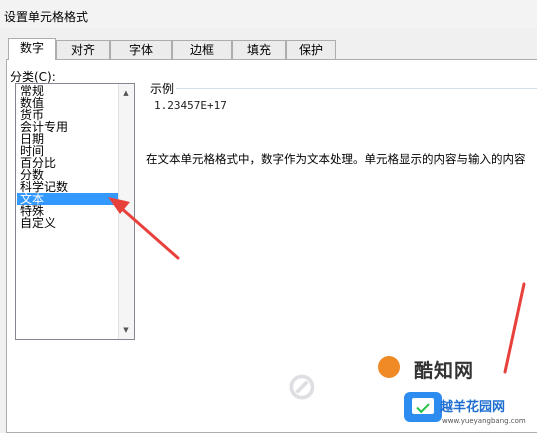 The height and width of the screenshot is (433, 537). I want to click on title-bar: 设置单元格格式, so click(268, 14).